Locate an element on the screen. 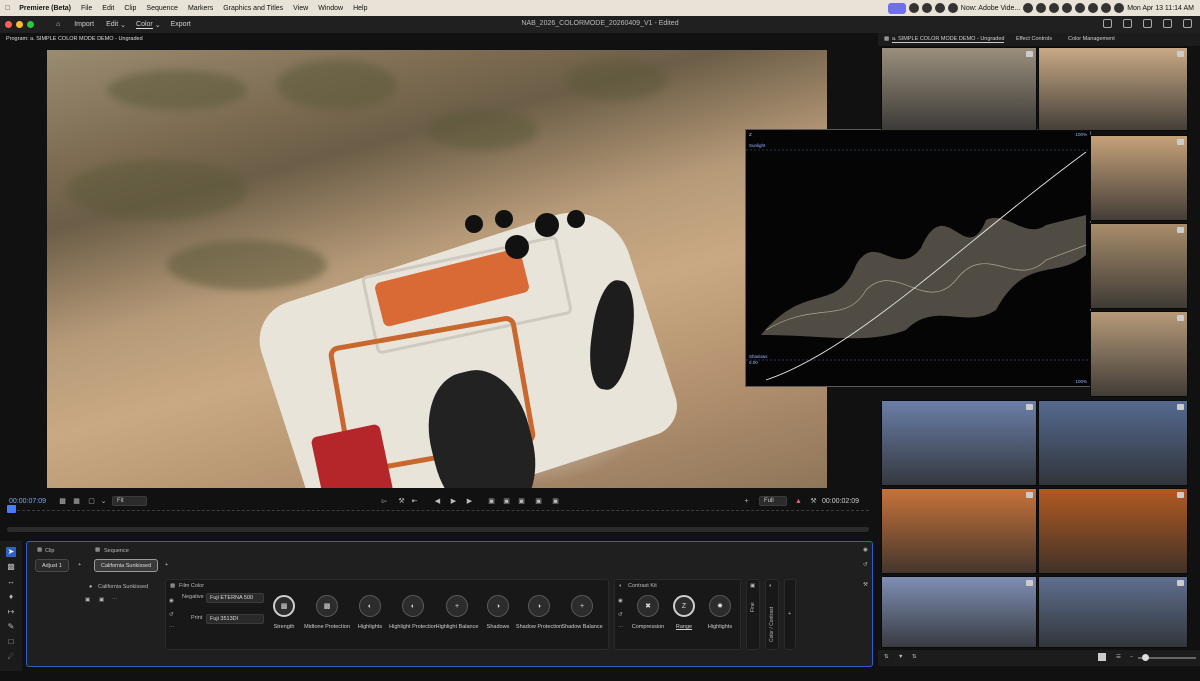  step-back-icon: ◀ is located at coordinates (437, 501).